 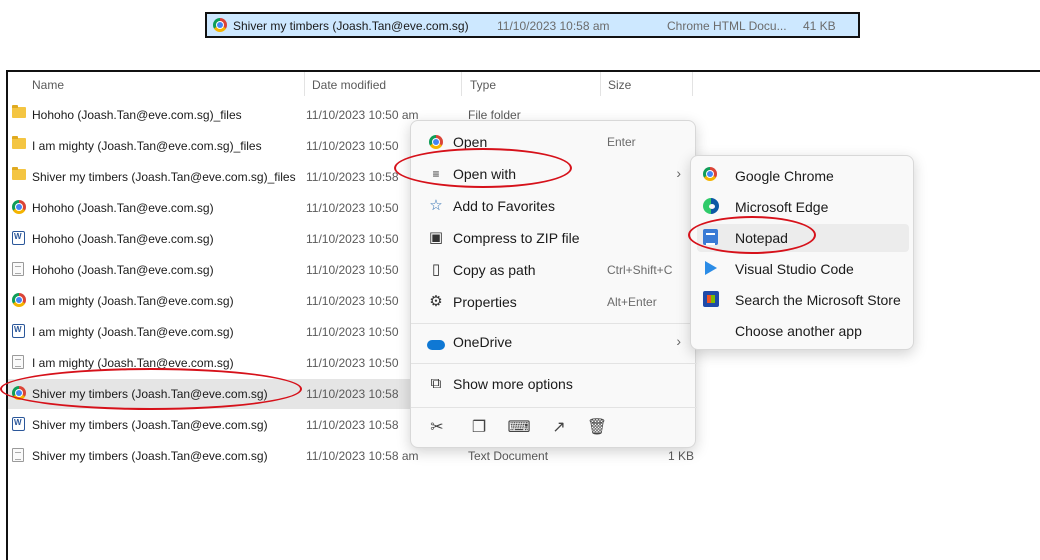 What do you see at coordinates (553, 26) in the screenshot?
I see `inset-file-date: 11/10/2023 10:58 am` at bounding box center [553, 26].